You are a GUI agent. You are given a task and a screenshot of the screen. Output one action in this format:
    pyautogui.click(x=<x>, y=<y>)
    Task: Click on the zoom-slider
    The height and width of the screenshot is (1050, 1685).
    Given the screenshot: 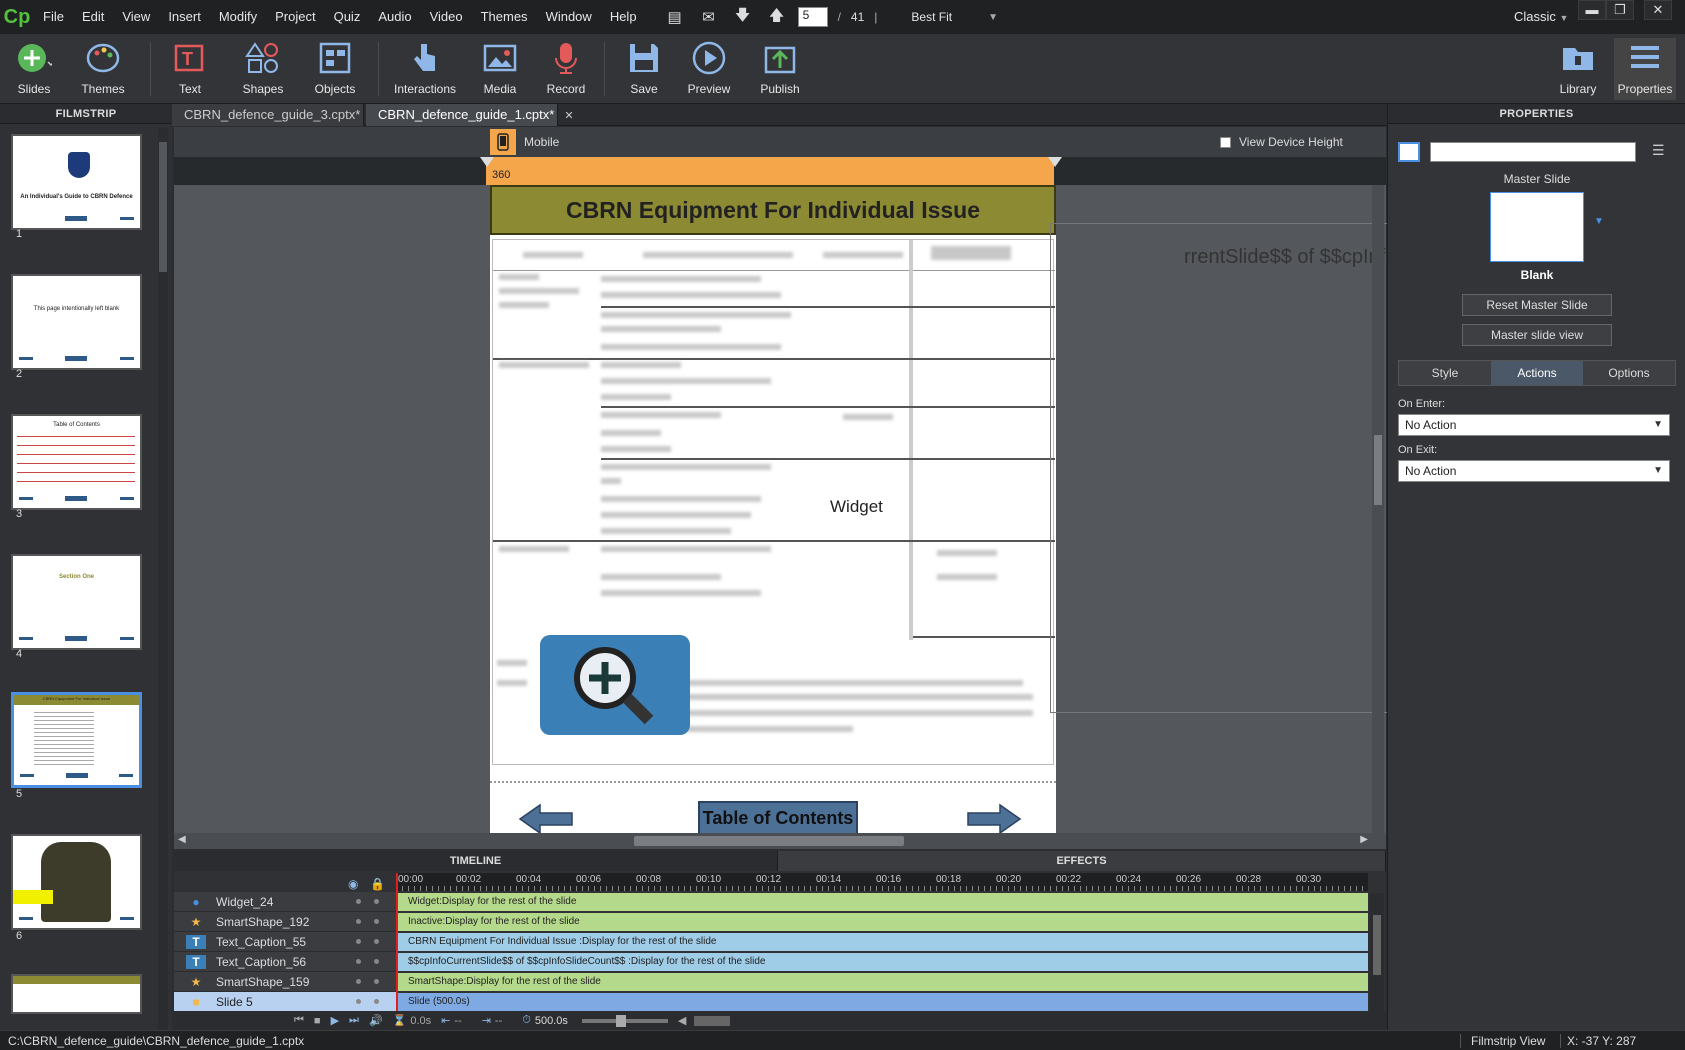 What is the action you would take?
    pyautogui.click(x=624, y=1020)
    